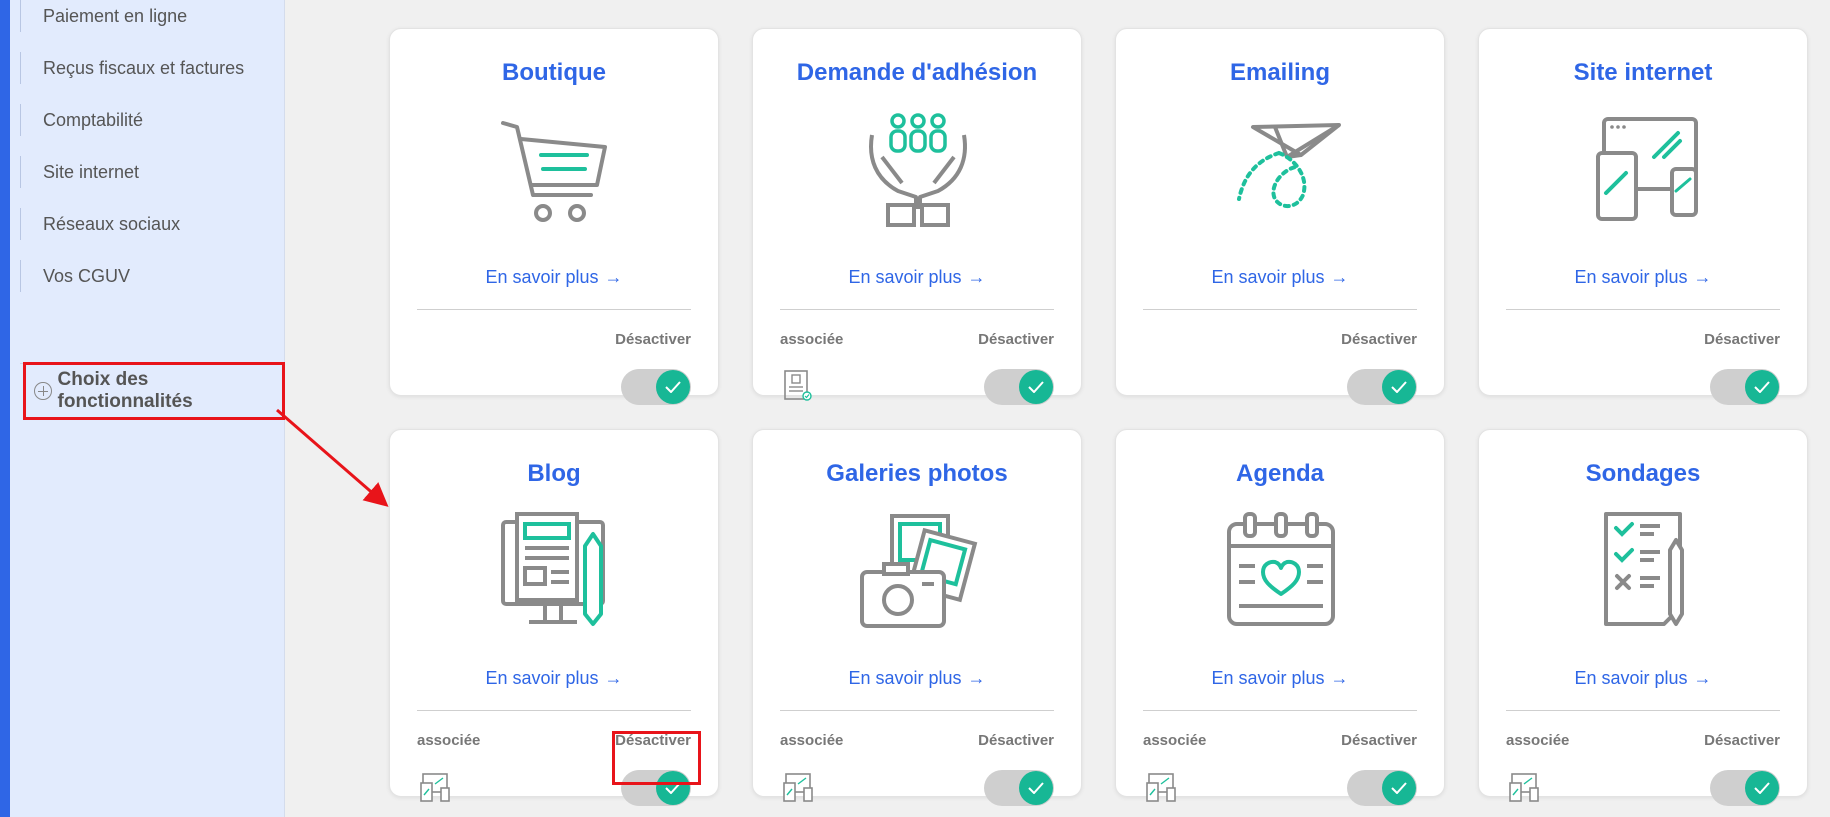 This screenshot has width=1830, height=817. What do you see at coordinates (918, 170) in the screenshot?
I see `membership-hands-icon` at bounding box center [918, 170].